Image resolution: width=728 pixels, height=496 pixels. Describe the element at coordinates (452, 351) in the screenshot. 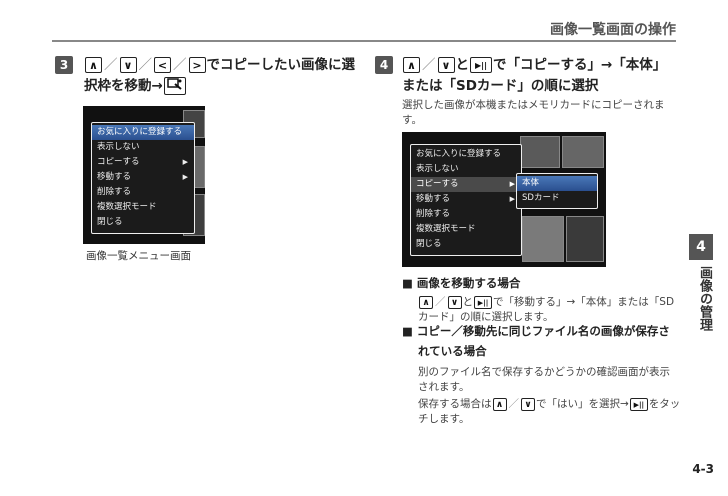

I see `note-duplicate-title-line2: れている場合` at that location.